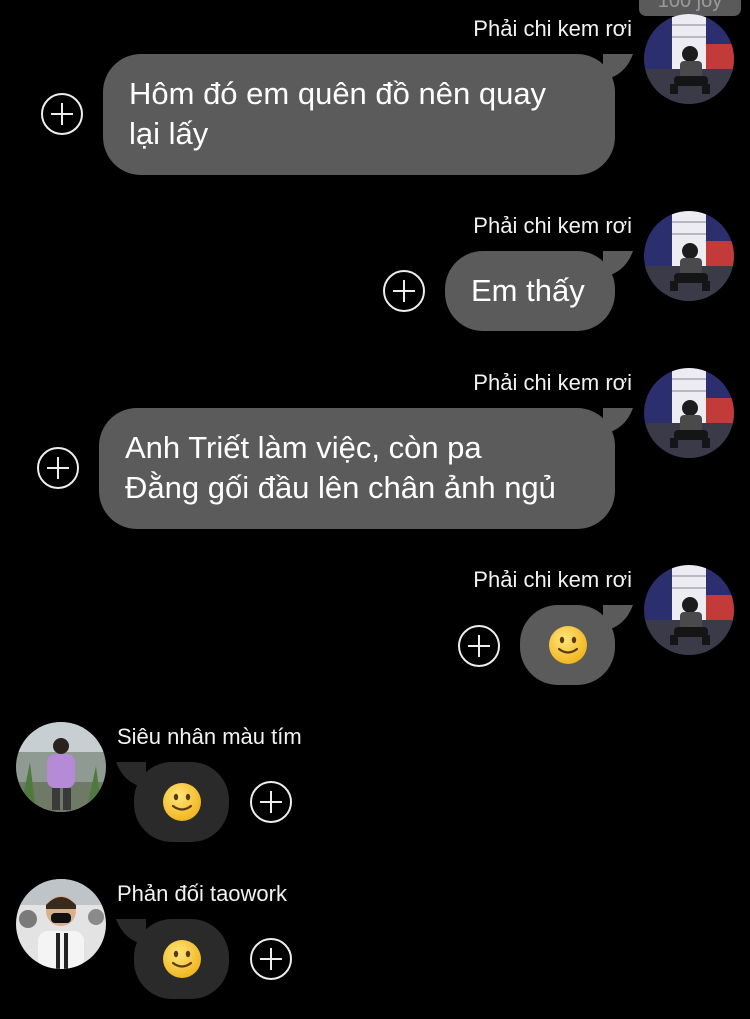 The image size is (750, 1019). What do you see at coordinates (528, 290) in the screenshot?
I see `message-text: Em thấy` at bounding box center [528, 290].